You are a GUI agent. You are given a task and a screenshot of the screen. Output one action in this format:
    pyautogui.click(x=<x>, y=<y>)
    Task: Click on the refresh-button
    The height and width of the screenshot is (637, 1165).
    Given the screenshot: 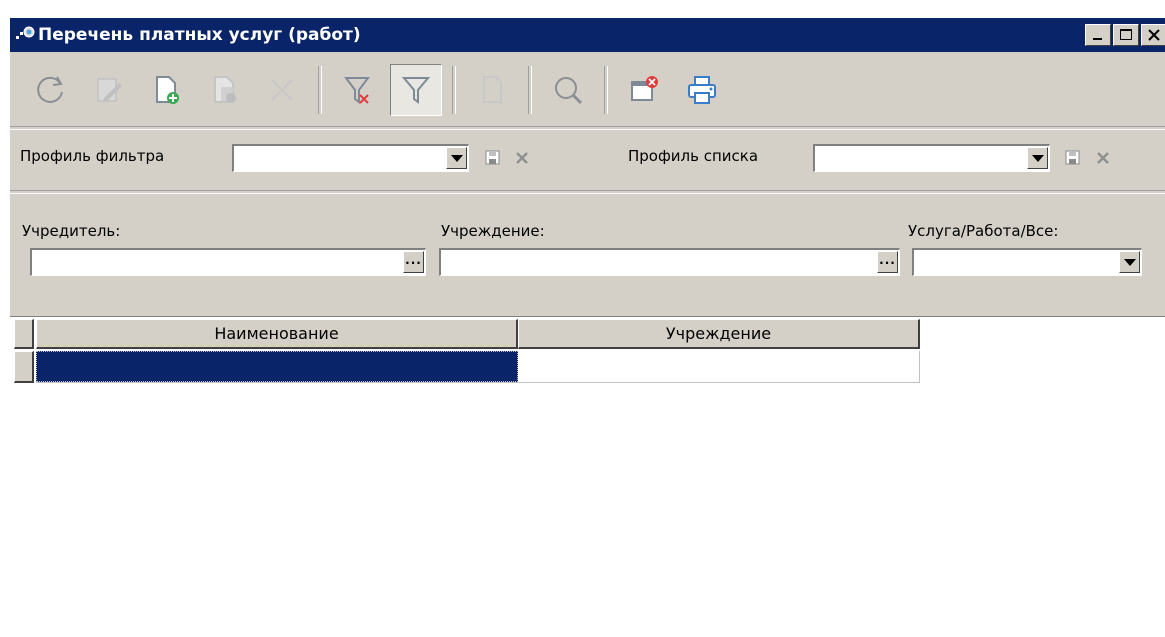 What is the action you would take?
    pyautogui.click(x=50, y=90)
    